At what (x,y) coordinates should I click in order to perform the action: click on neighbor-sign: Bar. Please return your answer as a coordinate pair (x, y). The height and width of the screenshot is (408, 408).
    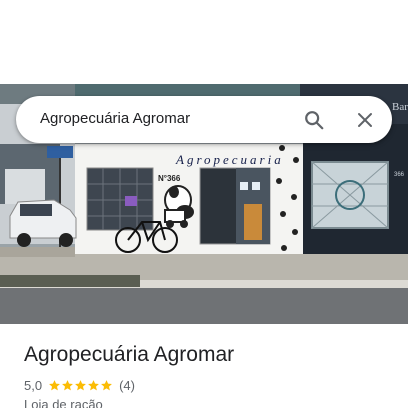
    Looking at the image, I should click on (400, 107).